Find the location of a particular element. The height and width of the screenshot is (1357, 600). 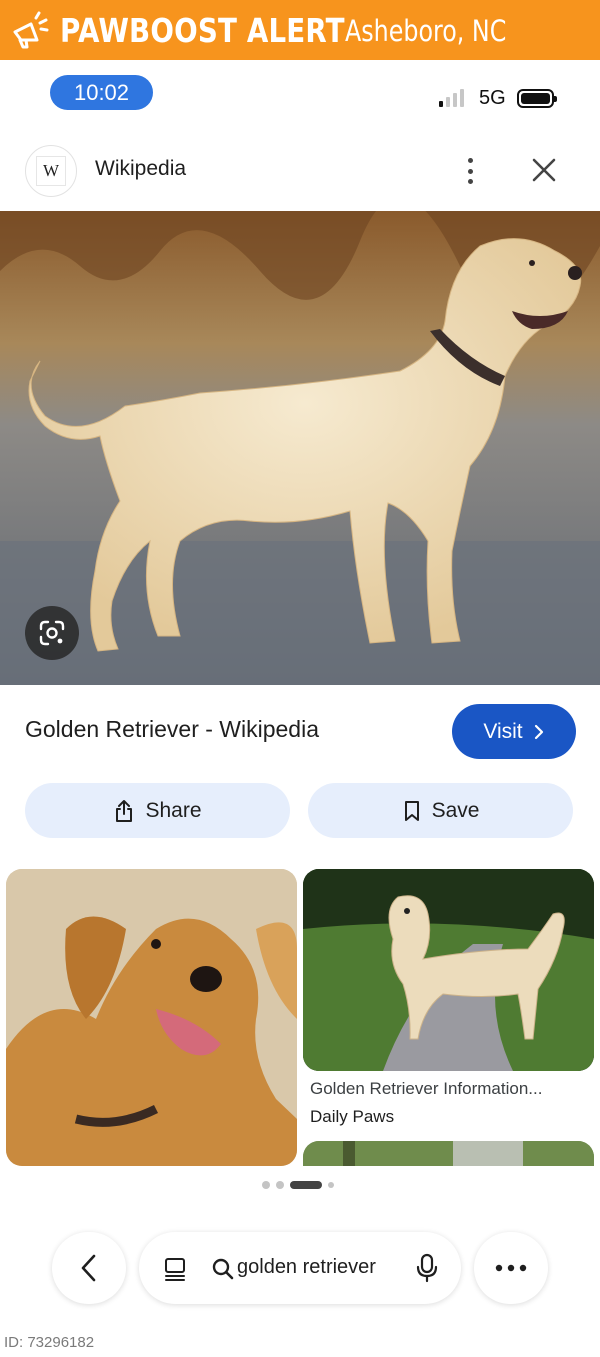

share-button: Share is located at coordinates (157, 810).